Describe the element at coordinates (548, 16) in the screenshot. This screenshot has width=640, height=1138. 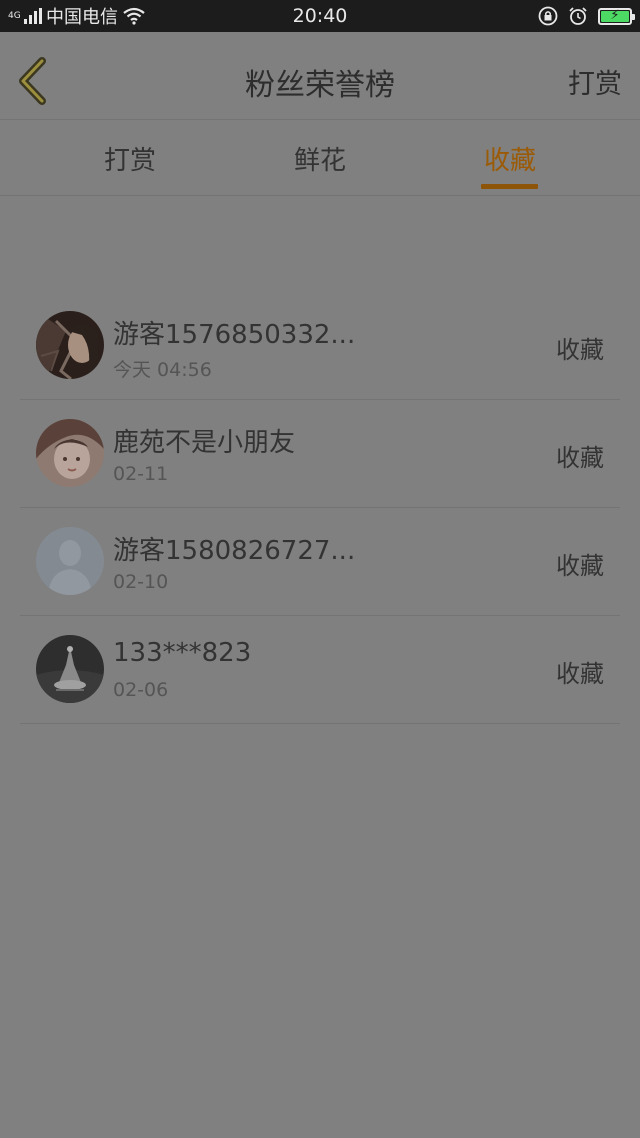
I see `rotation-lock-icon` at that location.